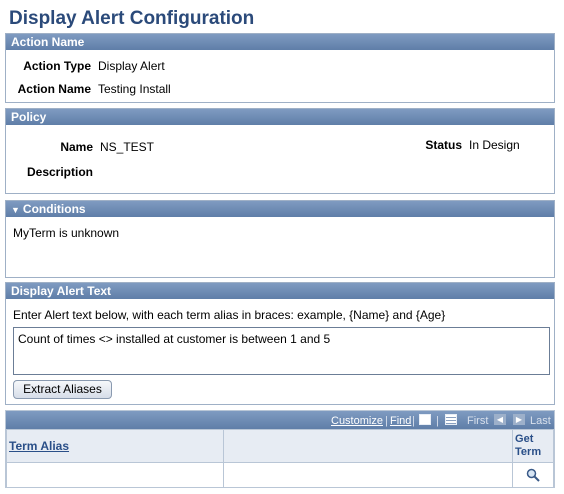  Describe the element at coordinates (280, 117) in the screenshot. I see `policy-header: Policy` at that location.